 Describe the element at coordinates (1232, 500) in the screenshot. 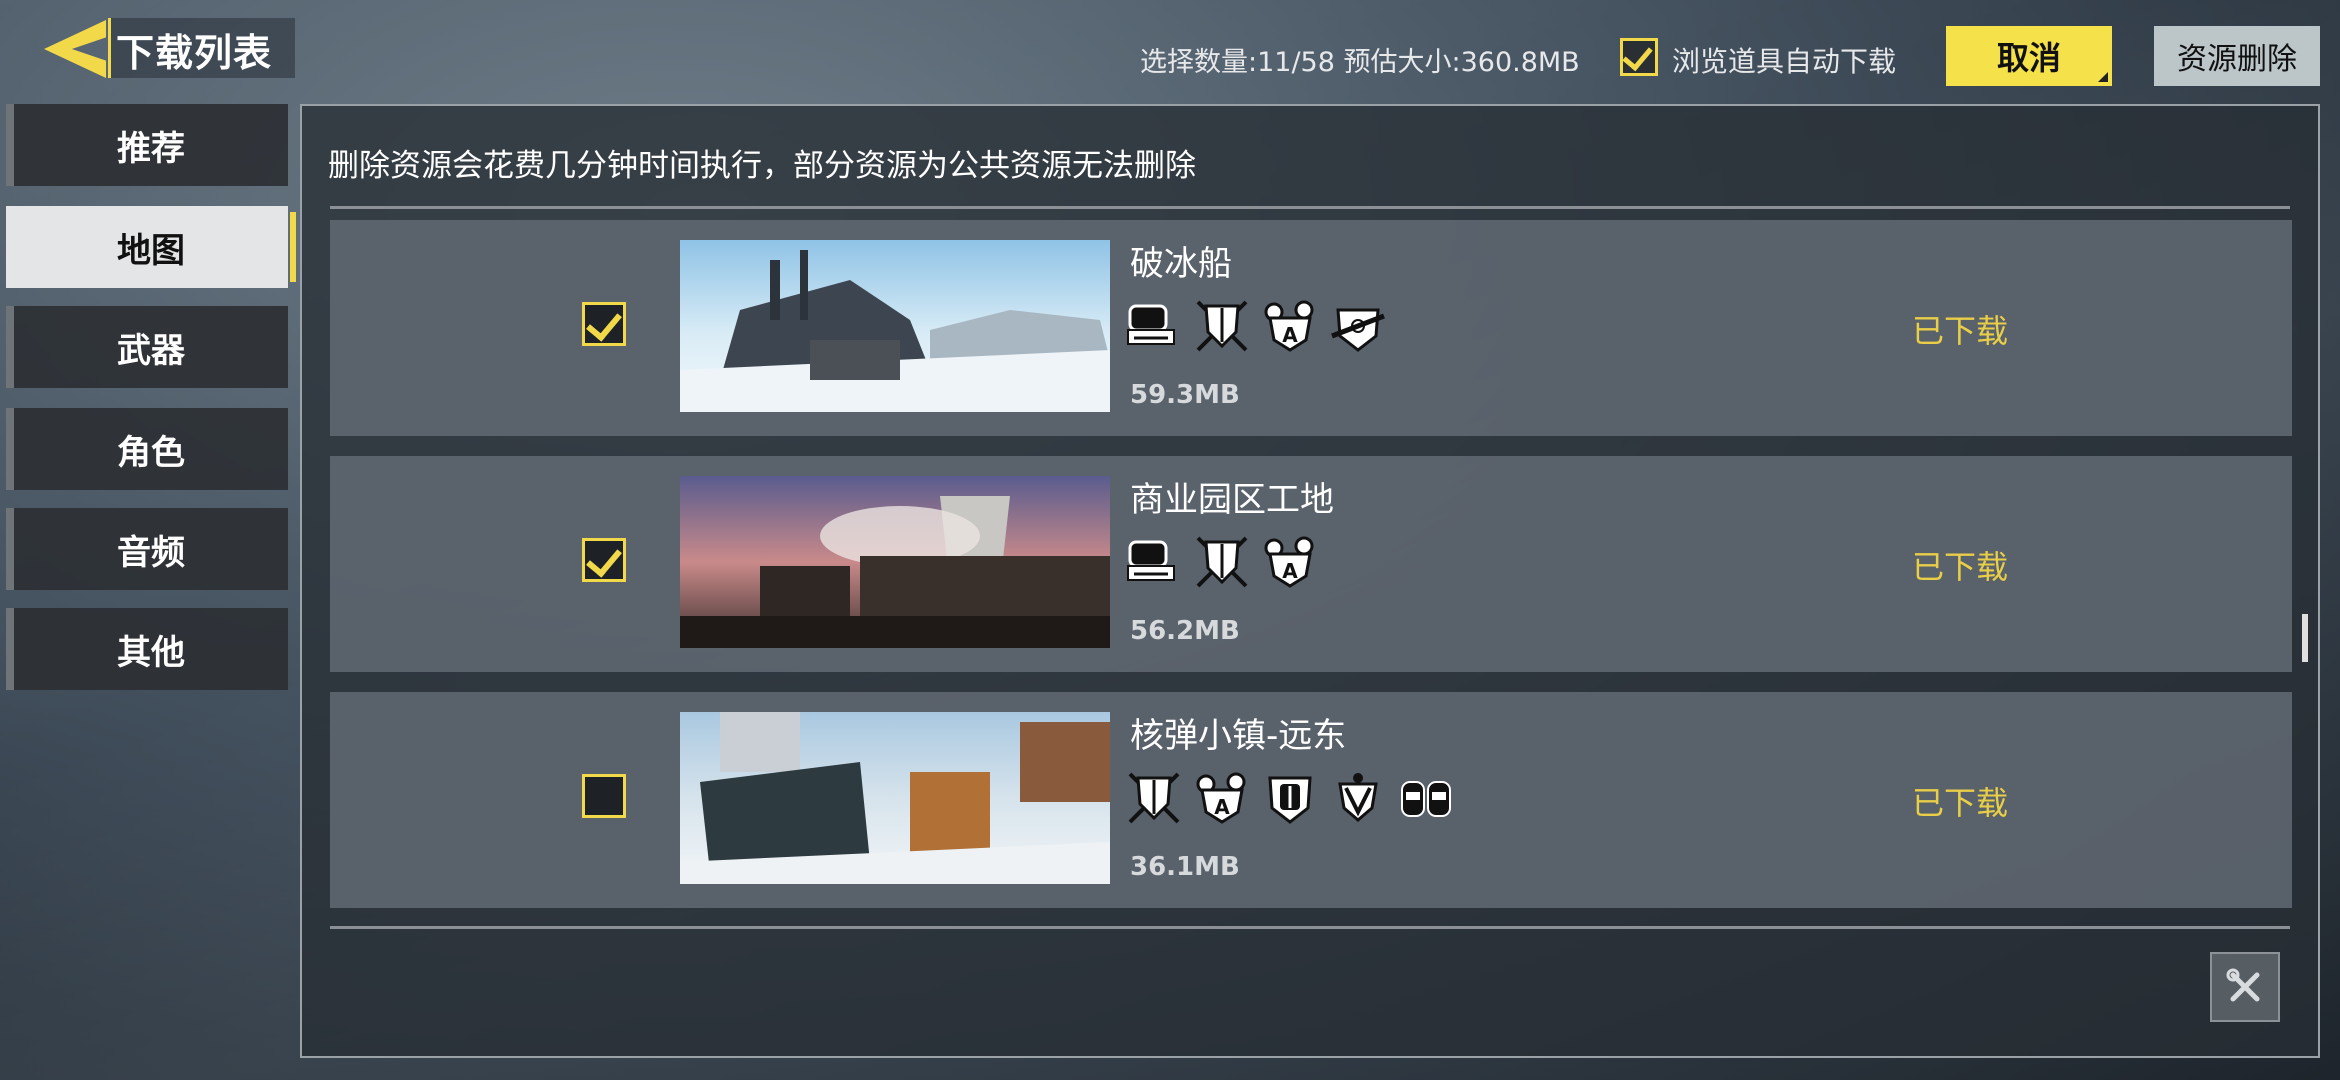

I see `map-name: 商业园区工地` at that location.